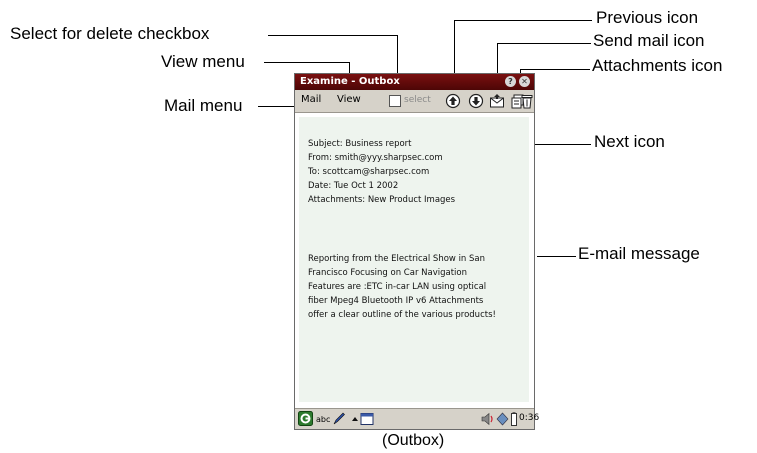 The image size is (757, 453). Describe the element at coordinates (203, 105) in the screenshot. I see `callout-mail-menu: Mail menu` at that location.